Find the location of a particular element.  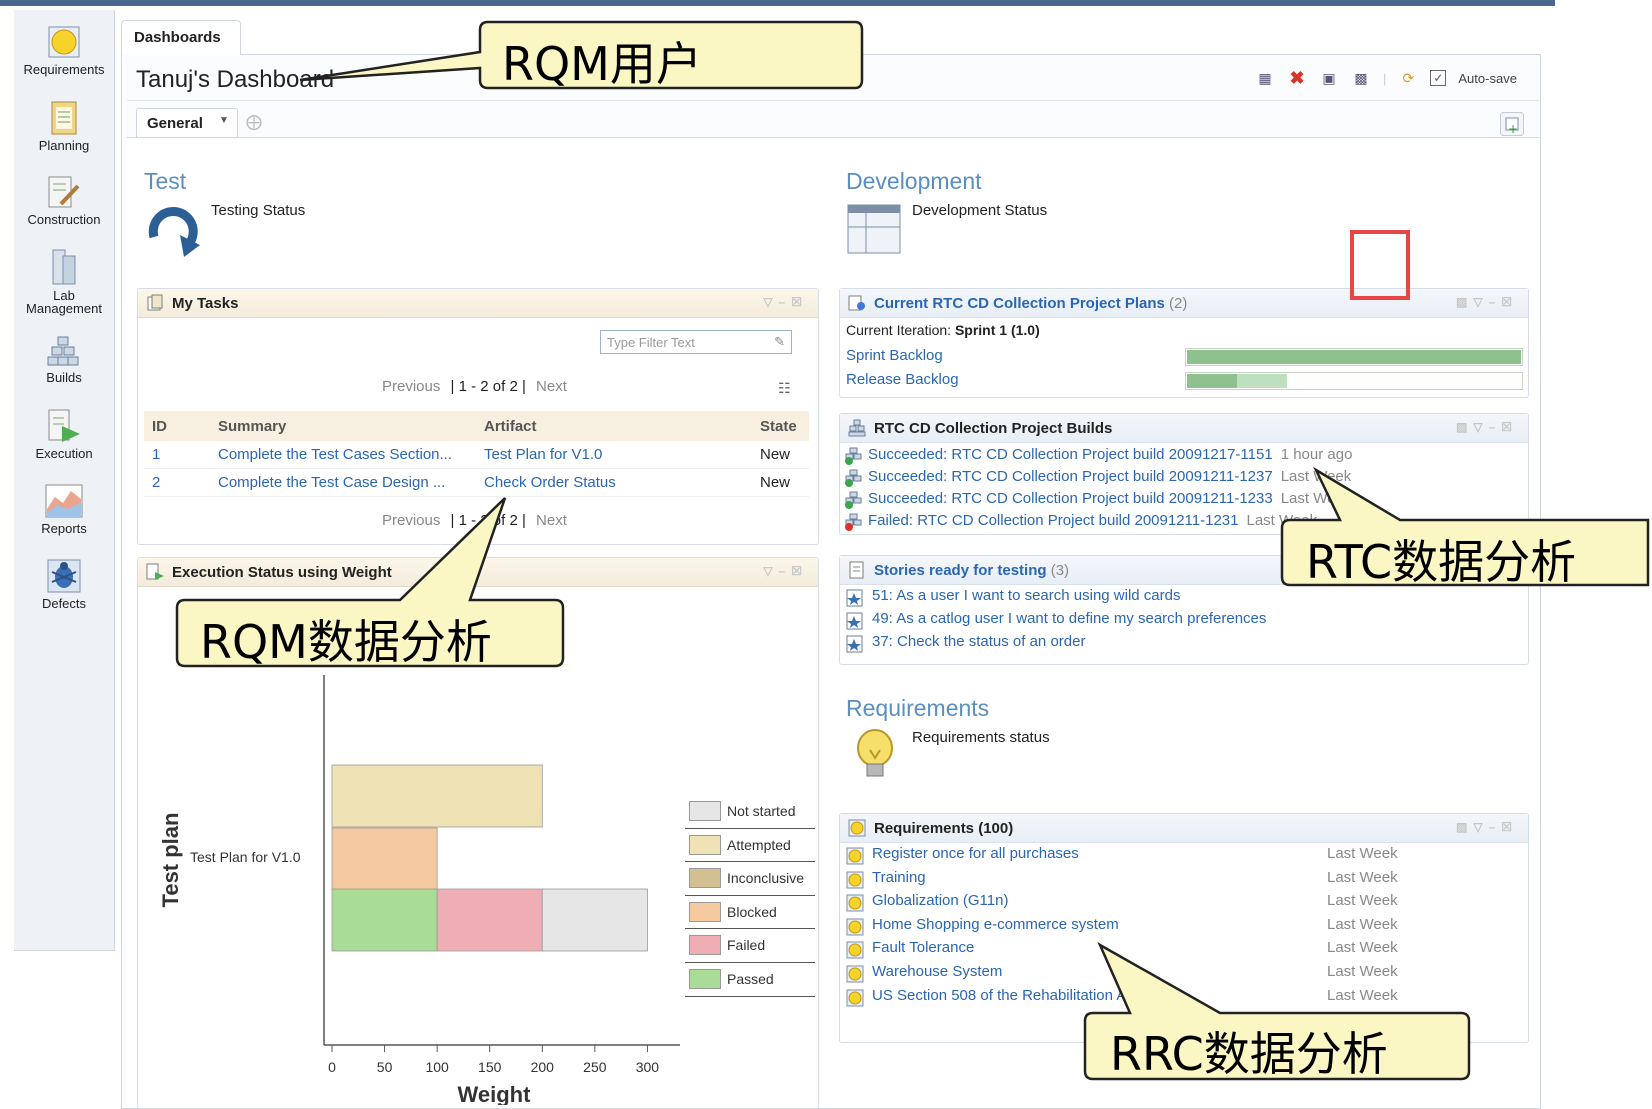

task-filter-input: Type Filter Text ✎ is located at coordinates (696, 342).